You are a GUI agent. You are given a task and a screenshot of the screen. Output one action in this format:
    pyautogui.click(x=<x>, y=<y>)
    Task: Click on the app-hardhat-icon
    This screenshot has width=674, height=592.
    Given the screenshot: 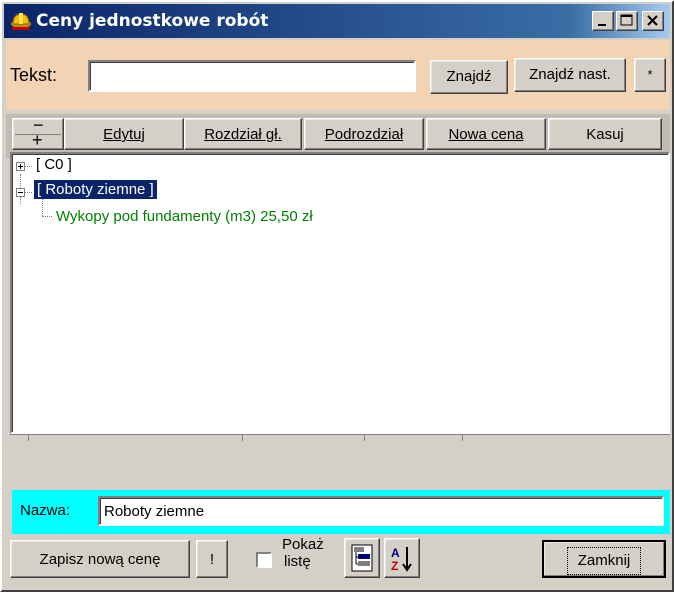 What is the action you would take?
    pyautogui.click(x=21, y=20)
    